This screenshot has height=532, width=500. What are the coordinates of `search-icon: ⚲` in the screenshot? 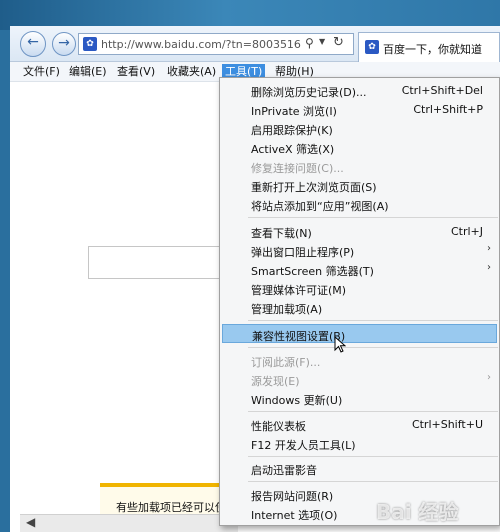 It's located at (309, 43).